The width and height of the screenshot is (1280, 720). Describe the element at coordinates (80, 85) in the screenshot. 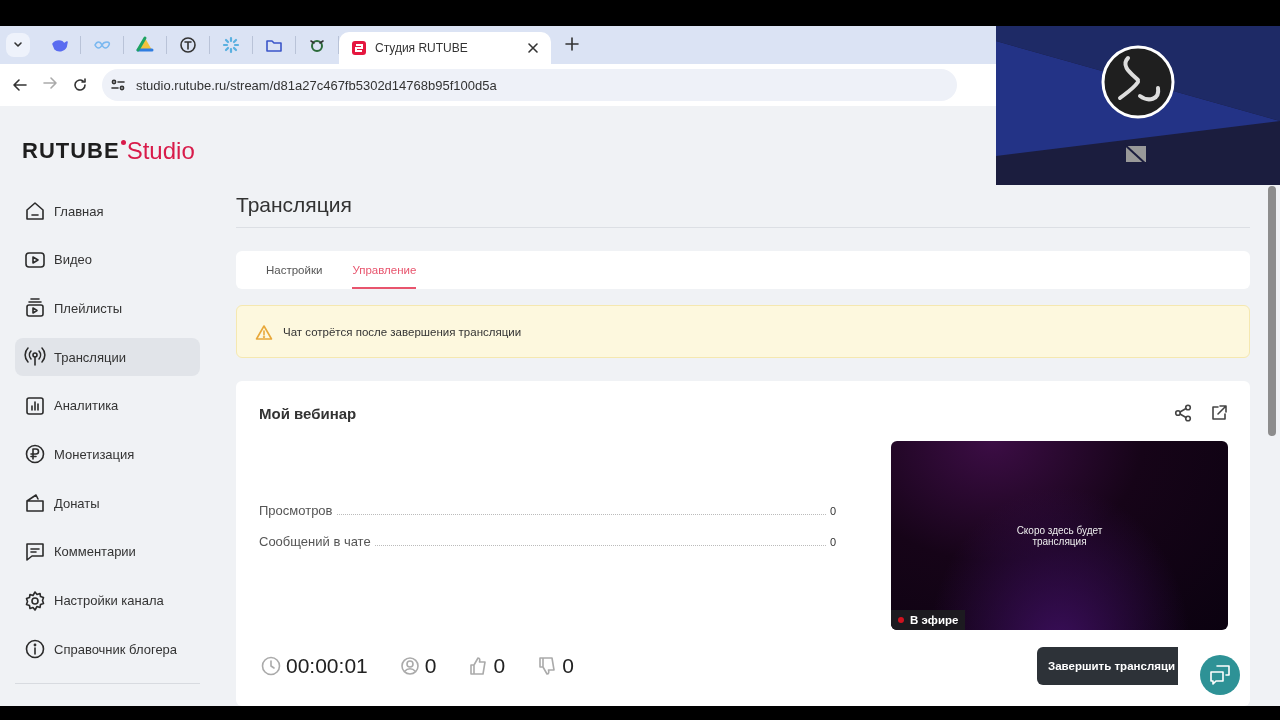

I see `reload-icon` at that location.